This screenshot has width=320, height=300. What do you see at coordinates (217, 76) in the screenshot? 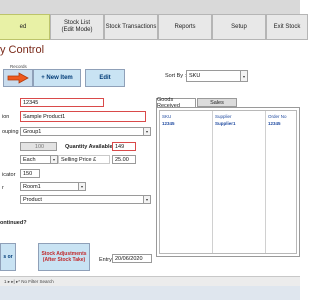
I see `sort-select: SKU ▾` at bounding box center [217, 76].